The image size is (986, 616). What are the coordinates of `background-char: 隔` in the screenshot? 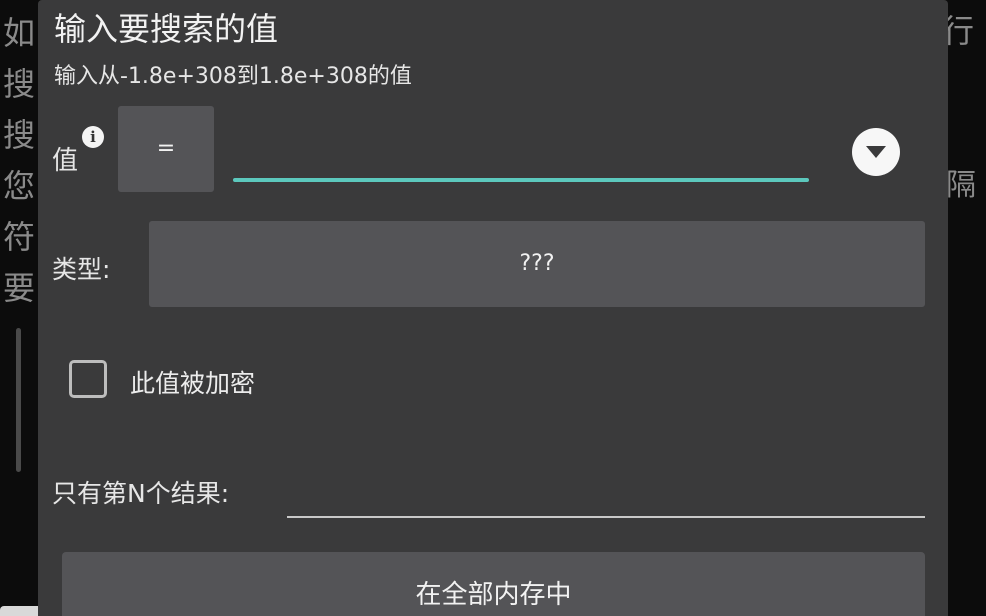 It's located at (961, 185).